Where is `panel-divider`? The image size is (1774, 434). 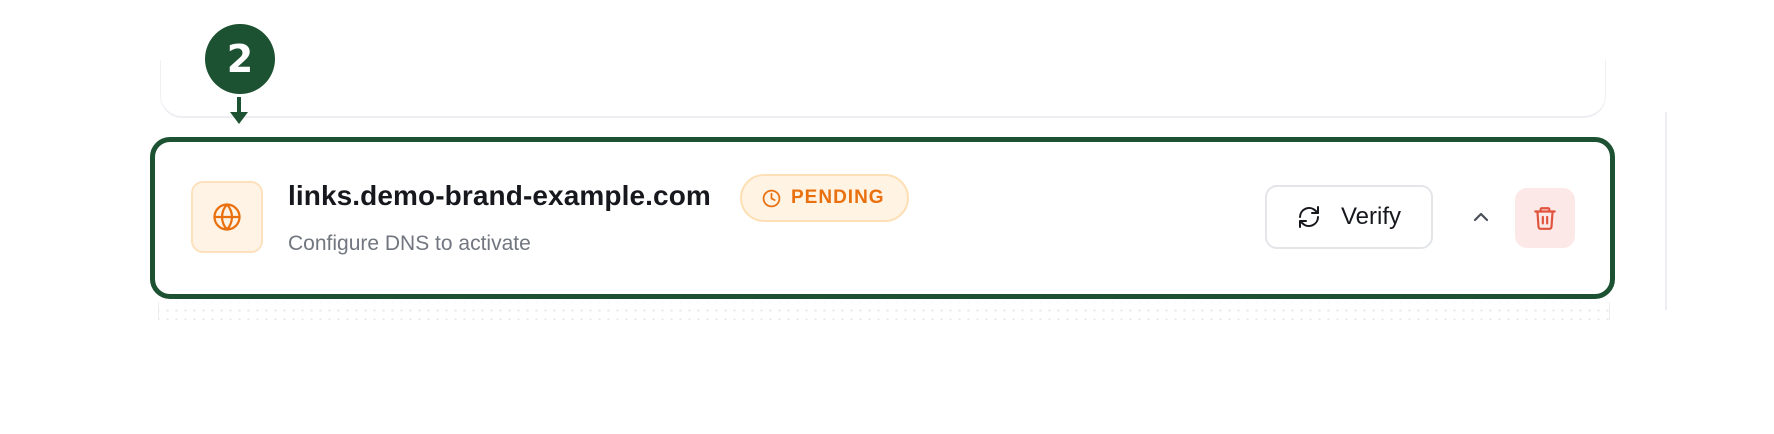 panel-divider is located at coordinates (1666, 211).